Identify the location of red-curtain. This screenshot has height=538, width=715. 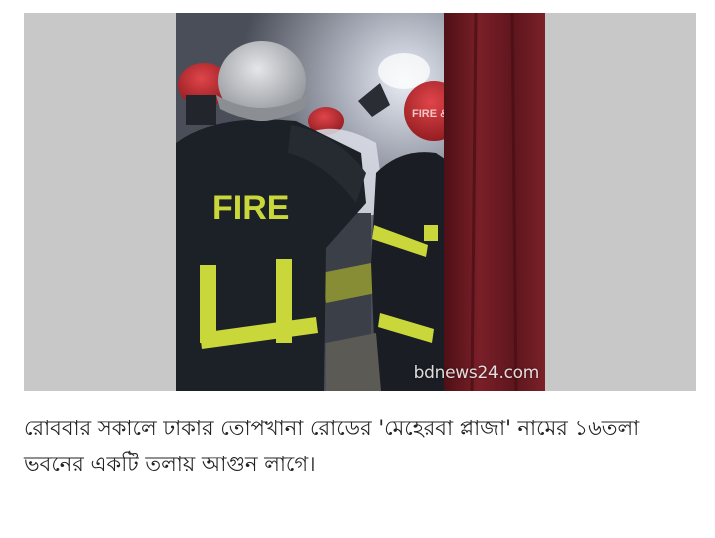
(494, 202).